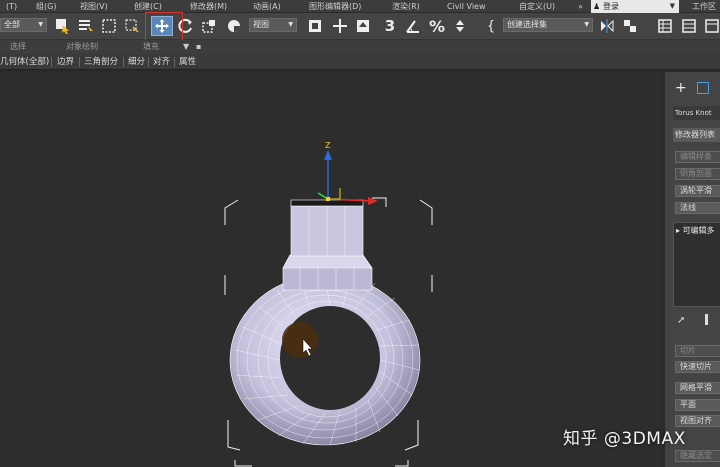 The image size is (720, 467). Describe the element at coordinates (697, 405) in the screenshot. I see `planar-button: 平面` at that location.